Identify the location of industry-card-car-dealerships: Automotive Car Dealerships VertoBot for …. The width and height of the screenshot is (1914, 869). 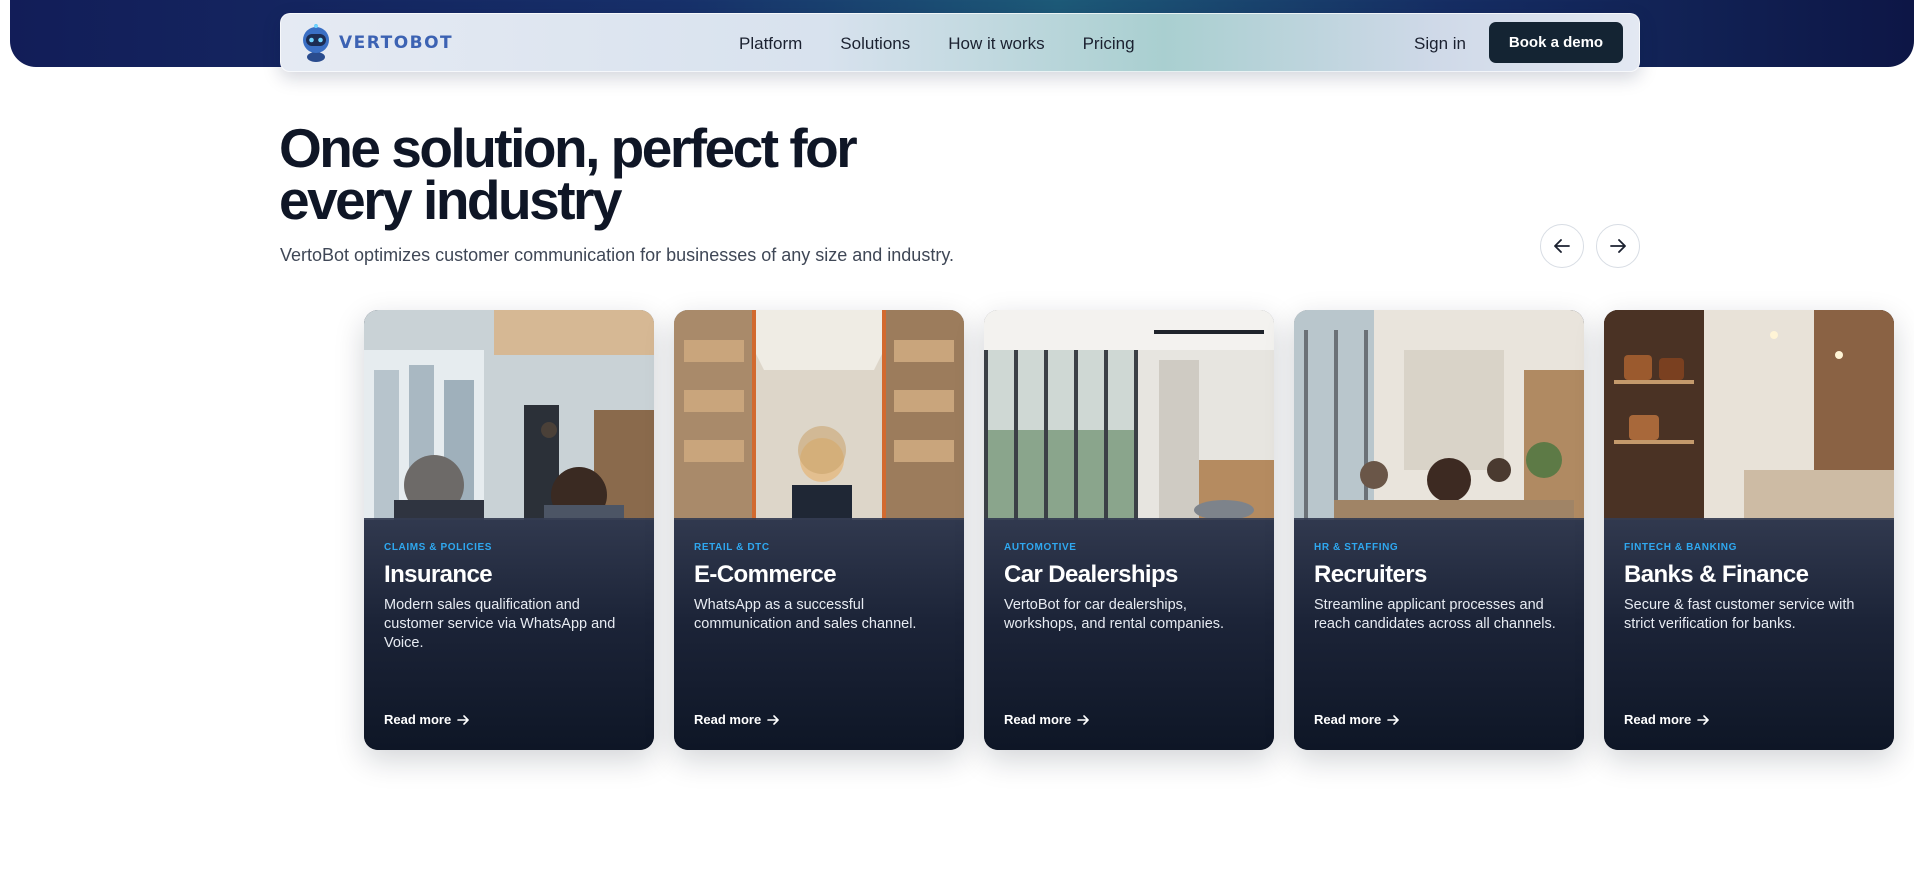
(1129, 530).